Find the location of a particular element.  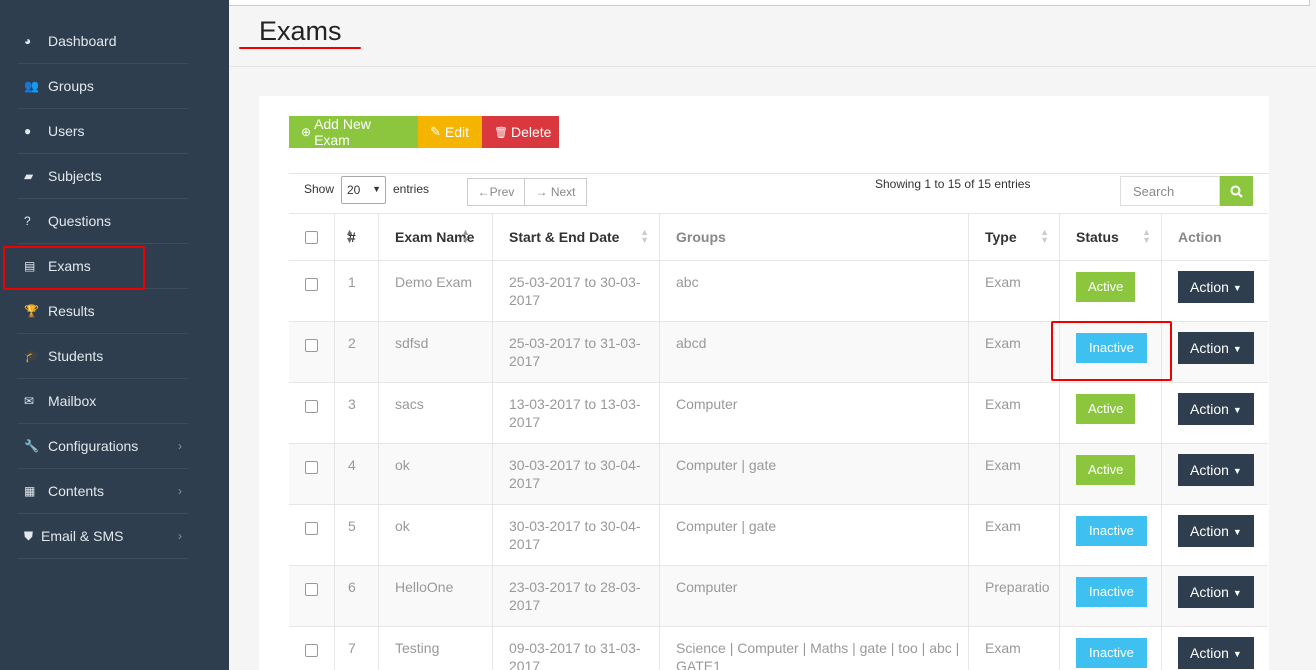

sidebar-item-results: 🏆 Results is located at coordinates (103, 311).